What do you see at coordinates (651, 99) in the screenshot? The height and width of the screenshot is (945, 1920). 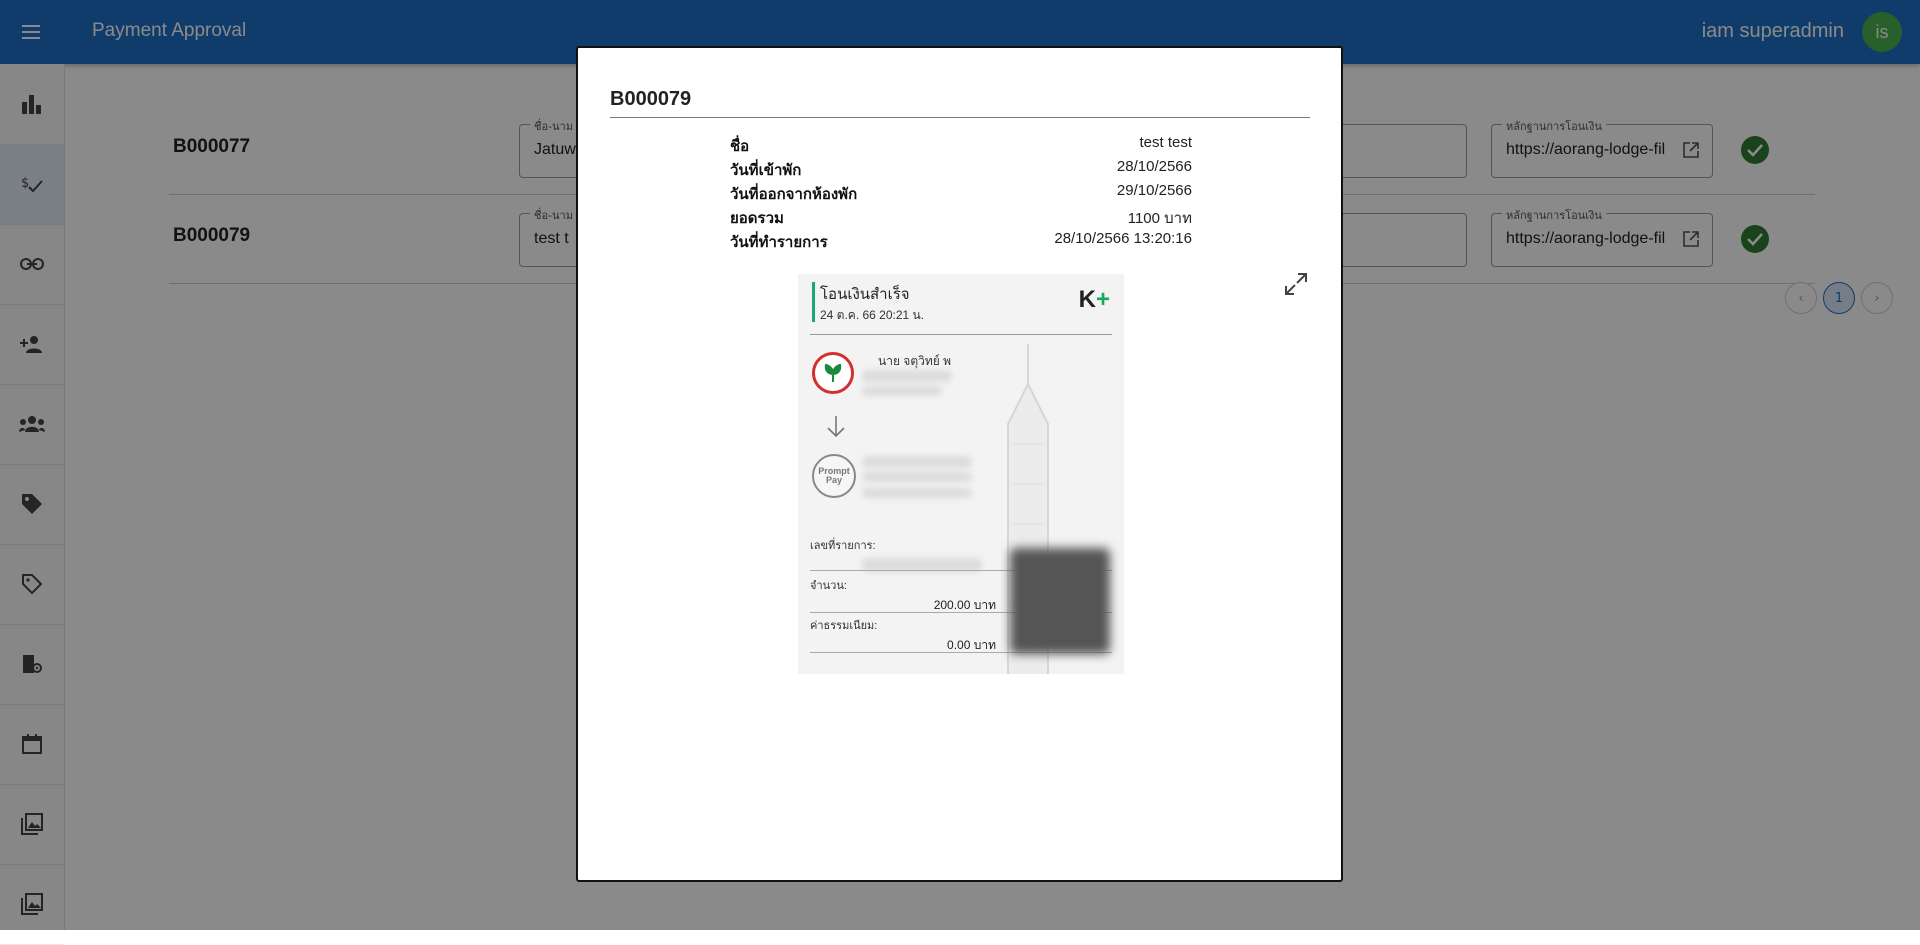 I see `dialog-title: B000079` at bounding box center [651, 99].